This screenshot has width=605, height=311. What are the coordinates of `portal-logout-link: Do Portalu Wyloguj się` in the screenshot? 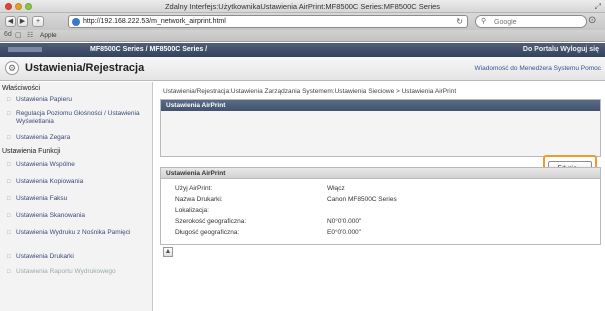 It's located at (561, 49).